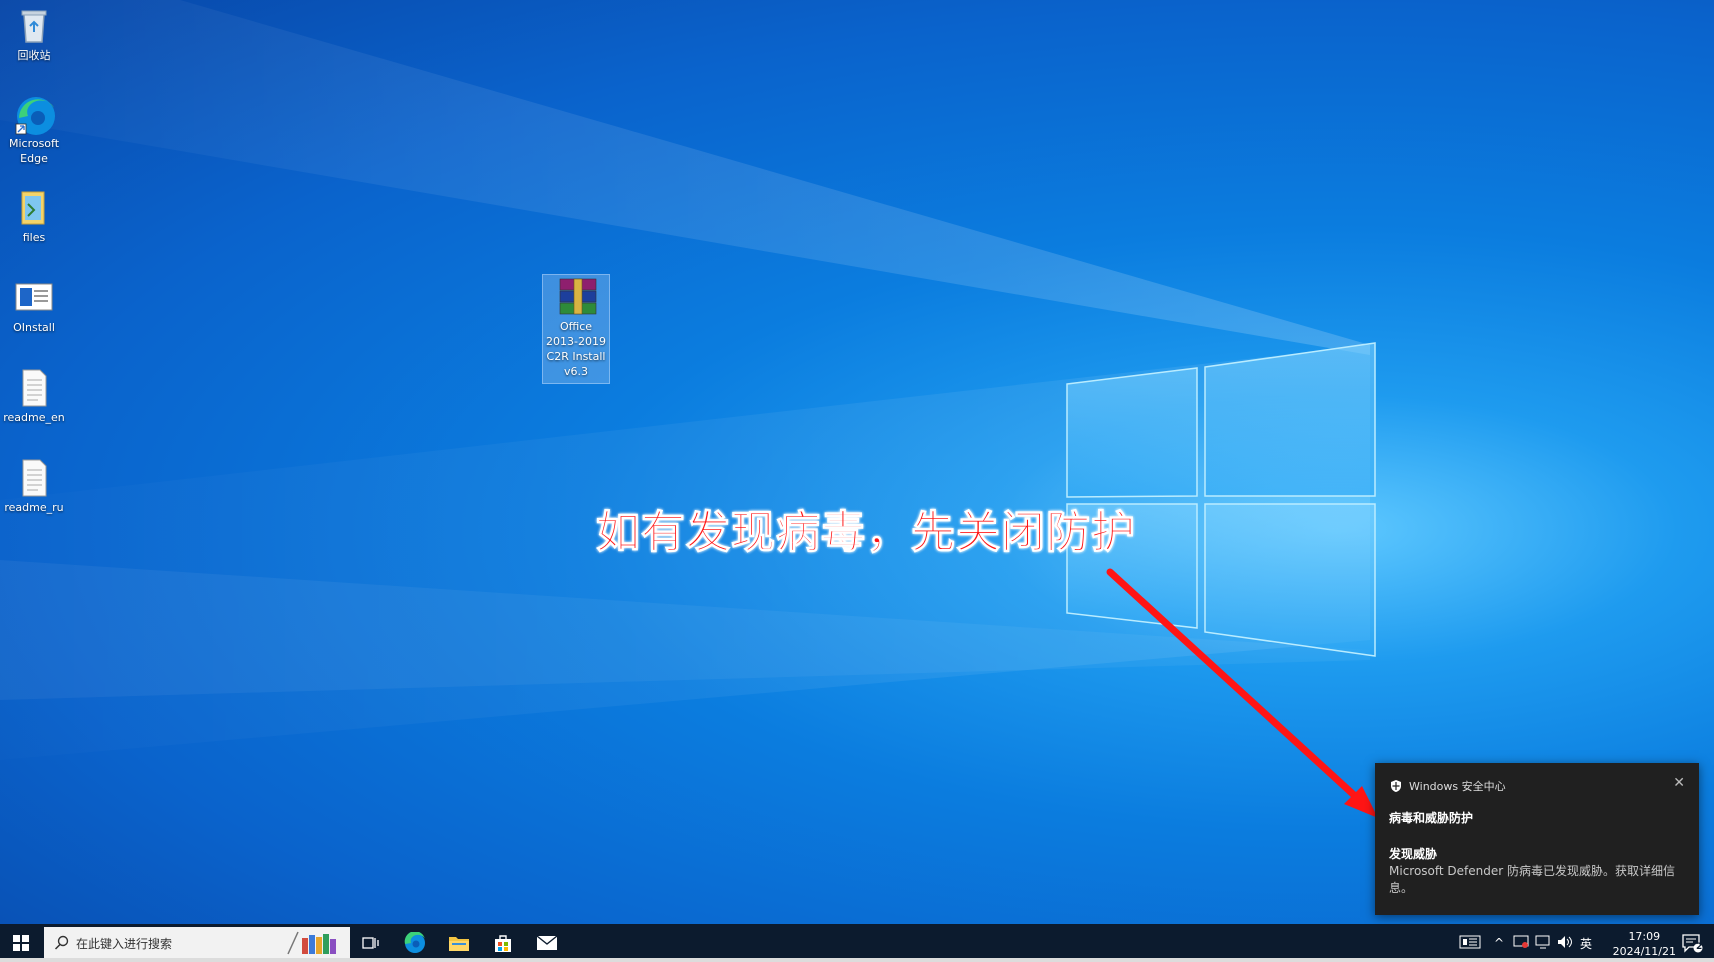 This screenshot has height=962, width=1714. I want to click on taskbar: 在此键入进行搜索 ^ 英 17:09 2024/11/21 2, so click(857, 943).